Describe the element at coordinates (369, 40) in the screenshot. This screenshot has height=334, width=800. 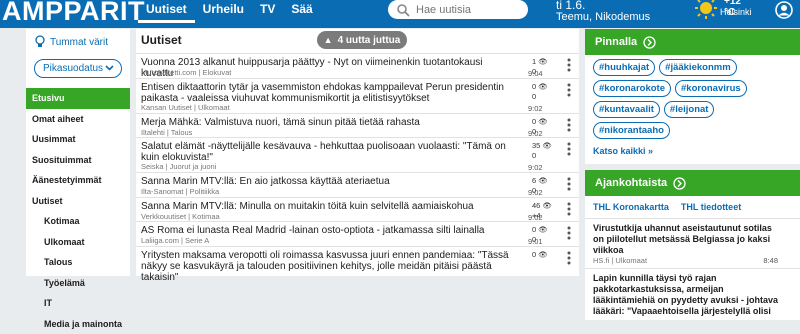
I see `new-items-label: 4 uutta juttua` at that location.